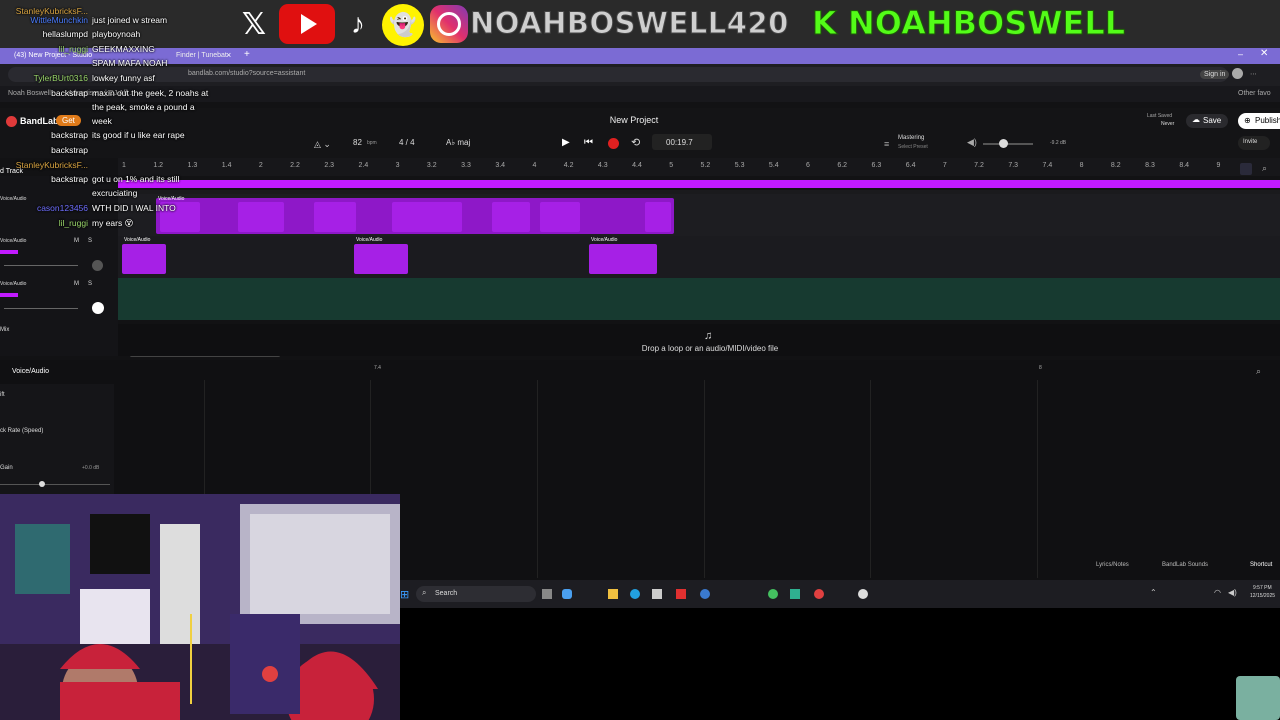 The image size is (1280, 720). Describe the element at coordinates (1254, 93) in the screenshot. I see `other-favorites: Other favo` at that location.